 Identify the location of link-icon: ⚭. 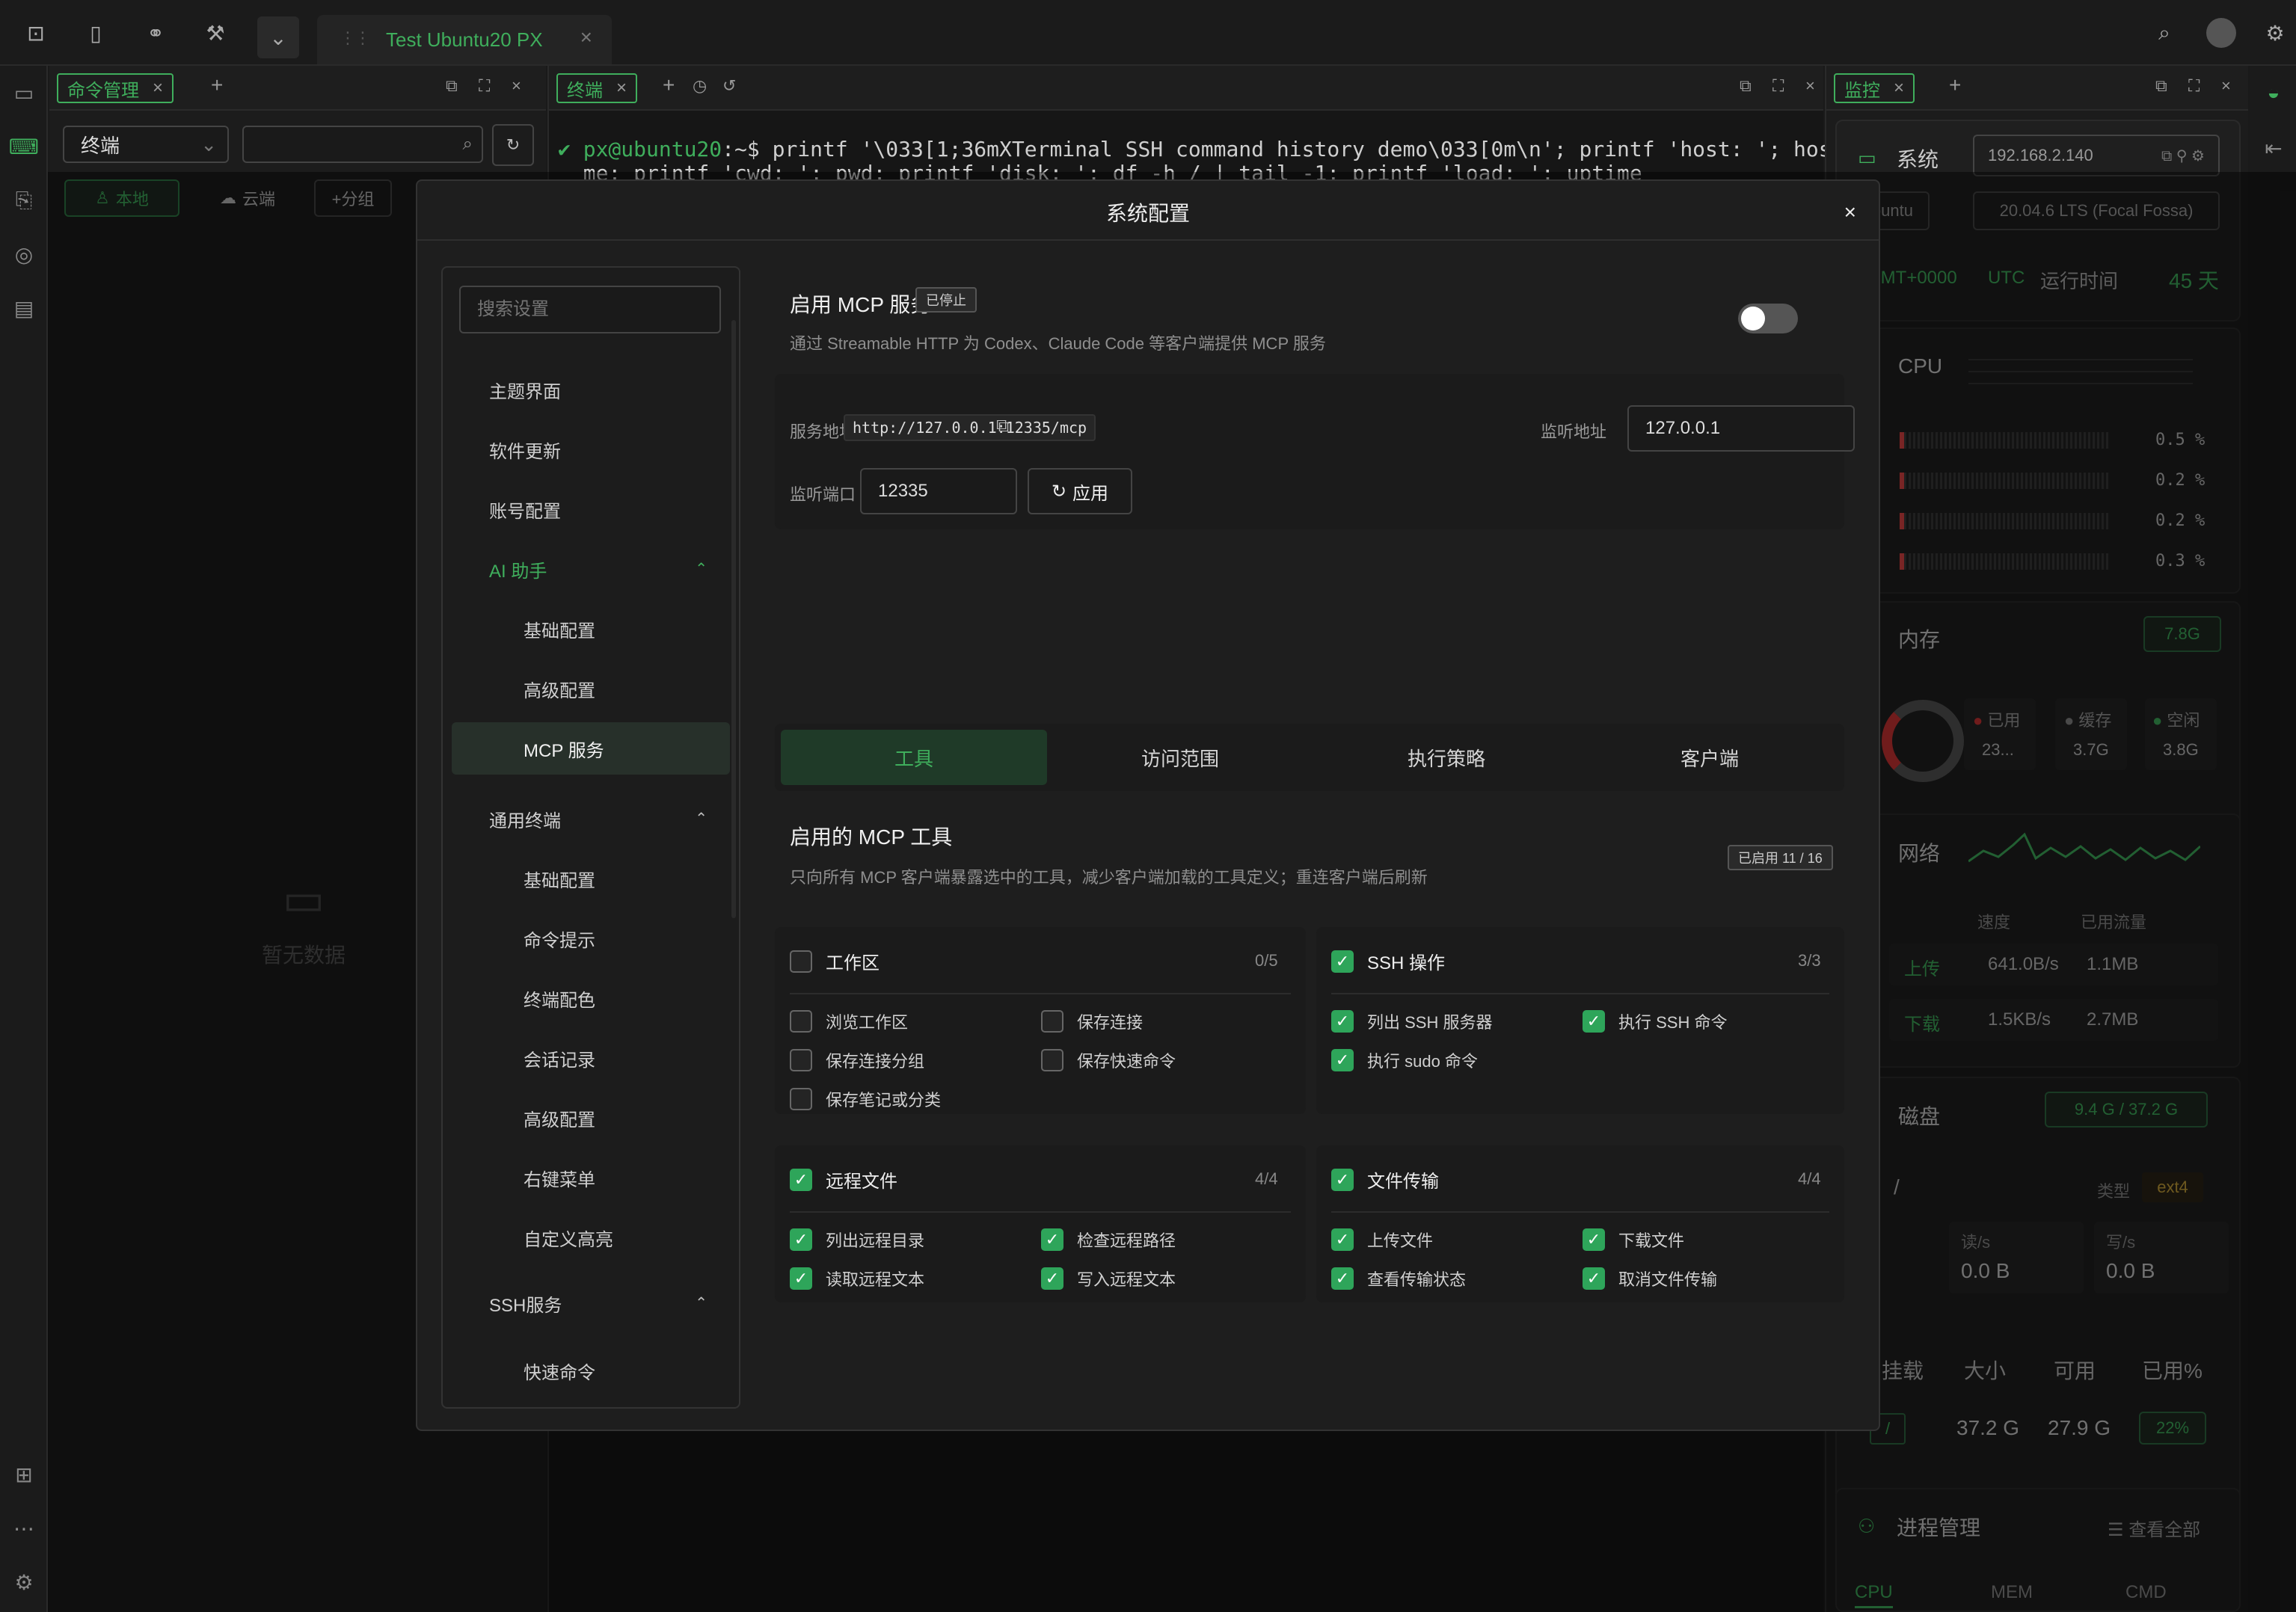
(155, 32).